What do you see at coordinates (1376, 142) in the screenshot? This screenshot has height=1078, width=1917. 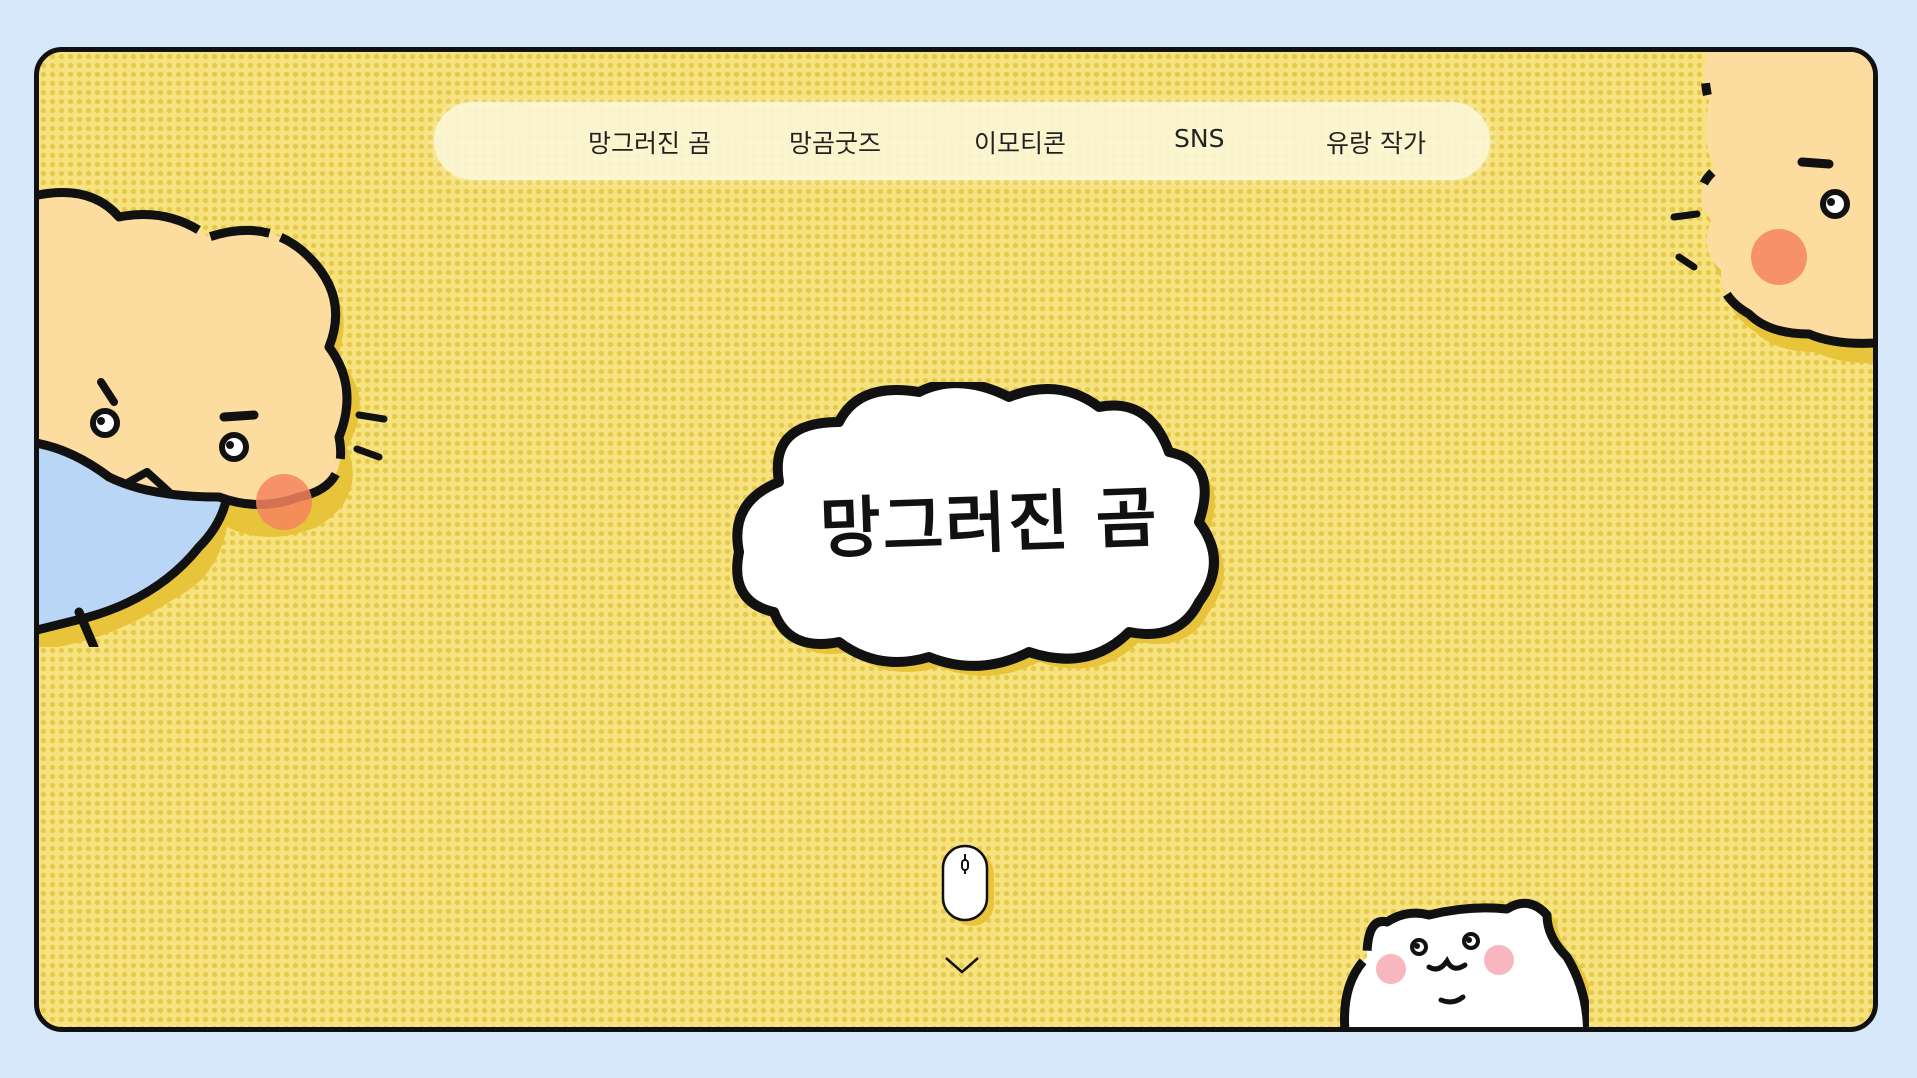 I see `nav-item-wandering-artist: 유랑 작가` at bounding box center [1376, 142].